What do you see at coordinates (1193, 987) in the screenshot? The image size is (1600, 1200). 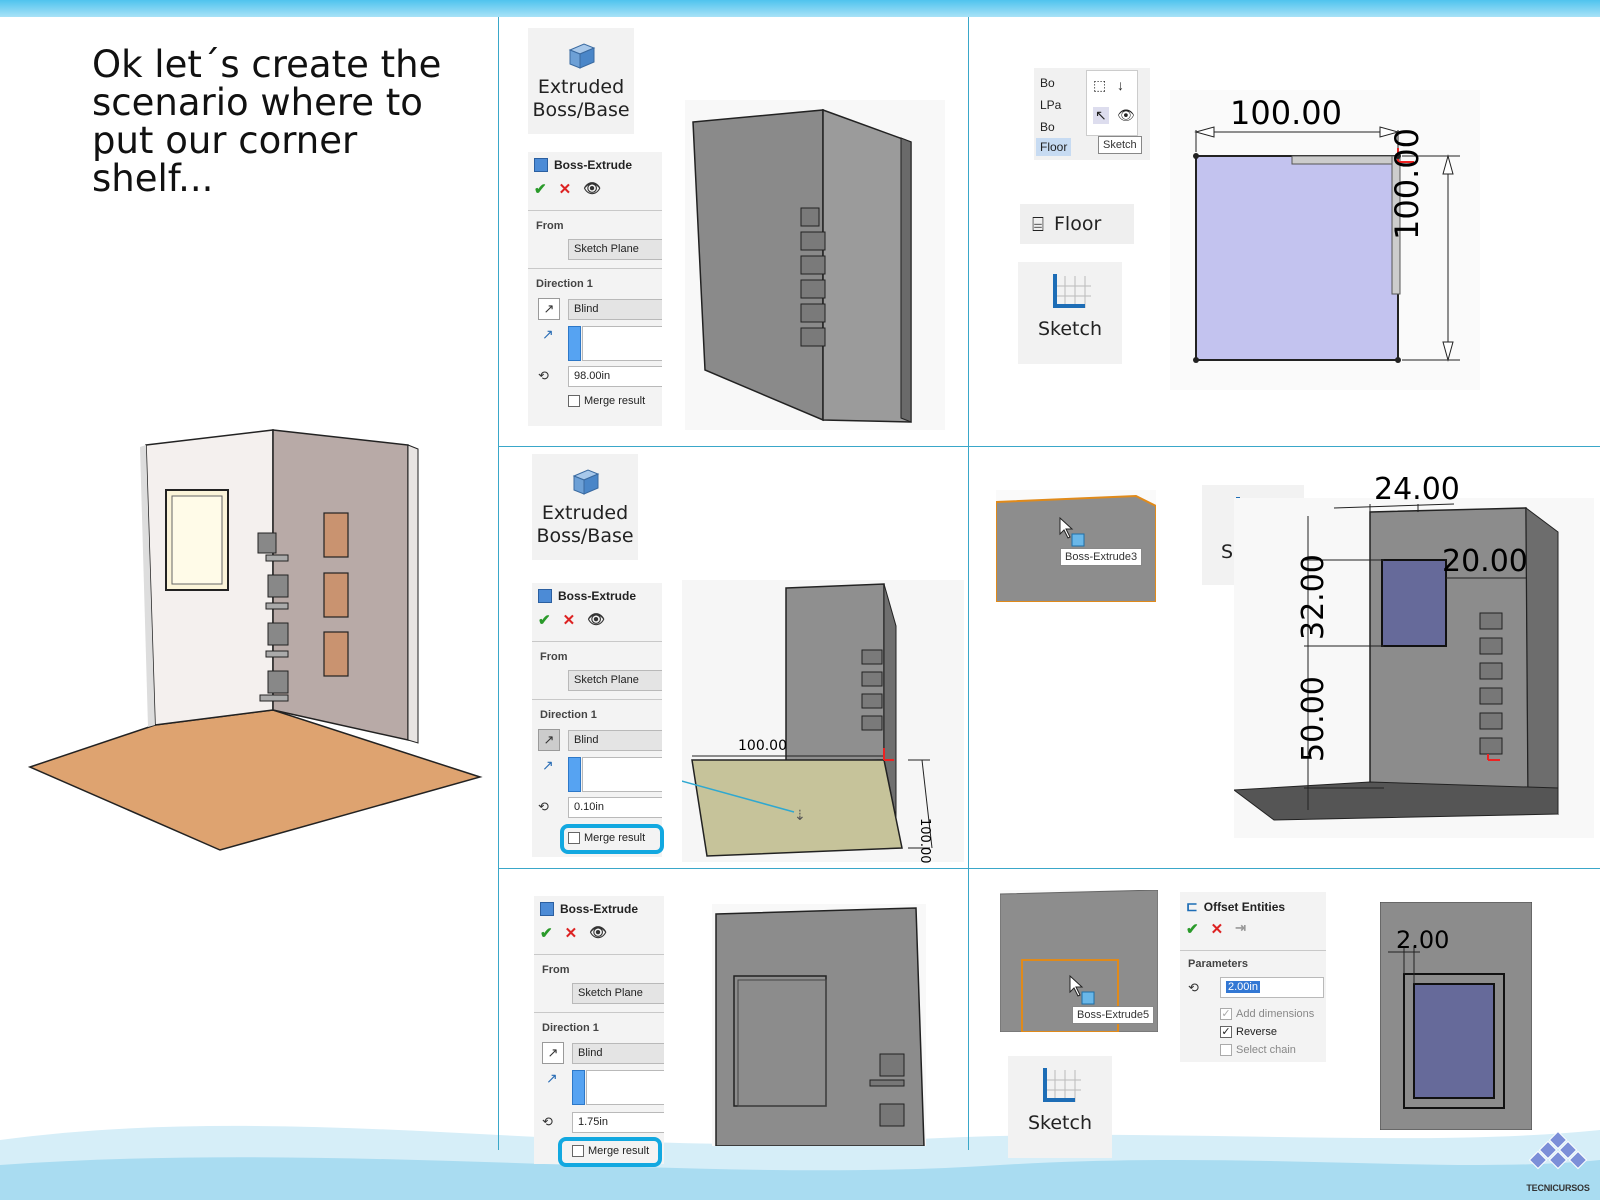 I see `distance-icon: ⟲` at bounding box center [1193, 987].